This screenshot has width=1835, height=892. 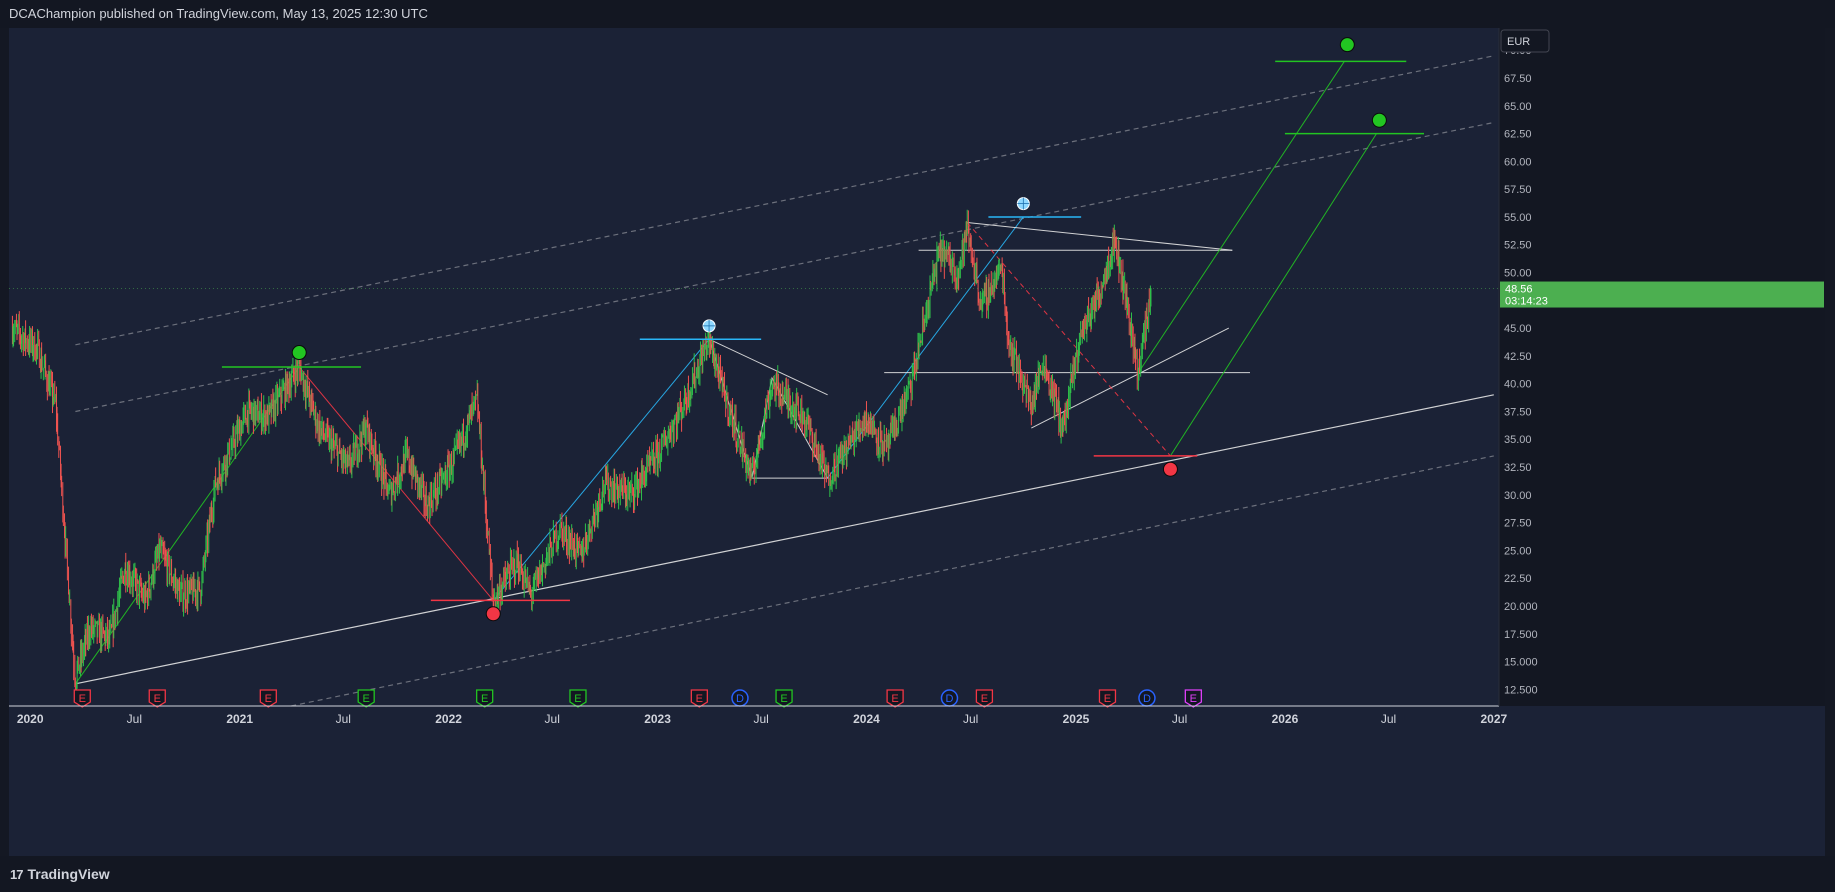 What do you see at coordinates (17, 874) in the screenshot?
I see `tradingview-logo-icon: 17` at bounding box center [17, 874].